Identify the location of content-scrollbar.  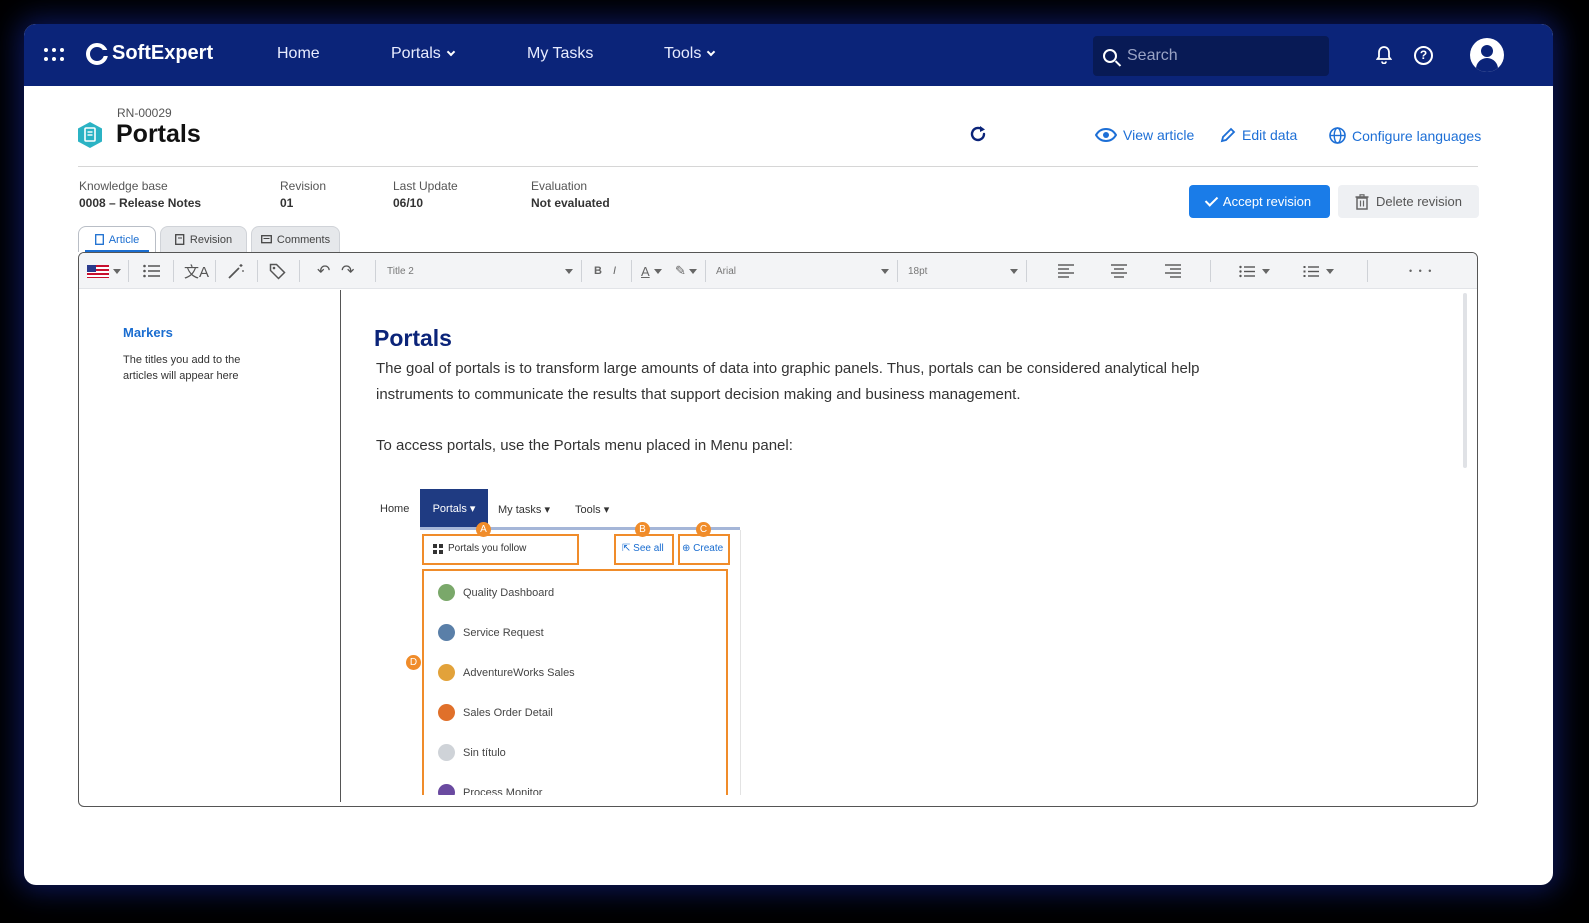
(1465, 380).